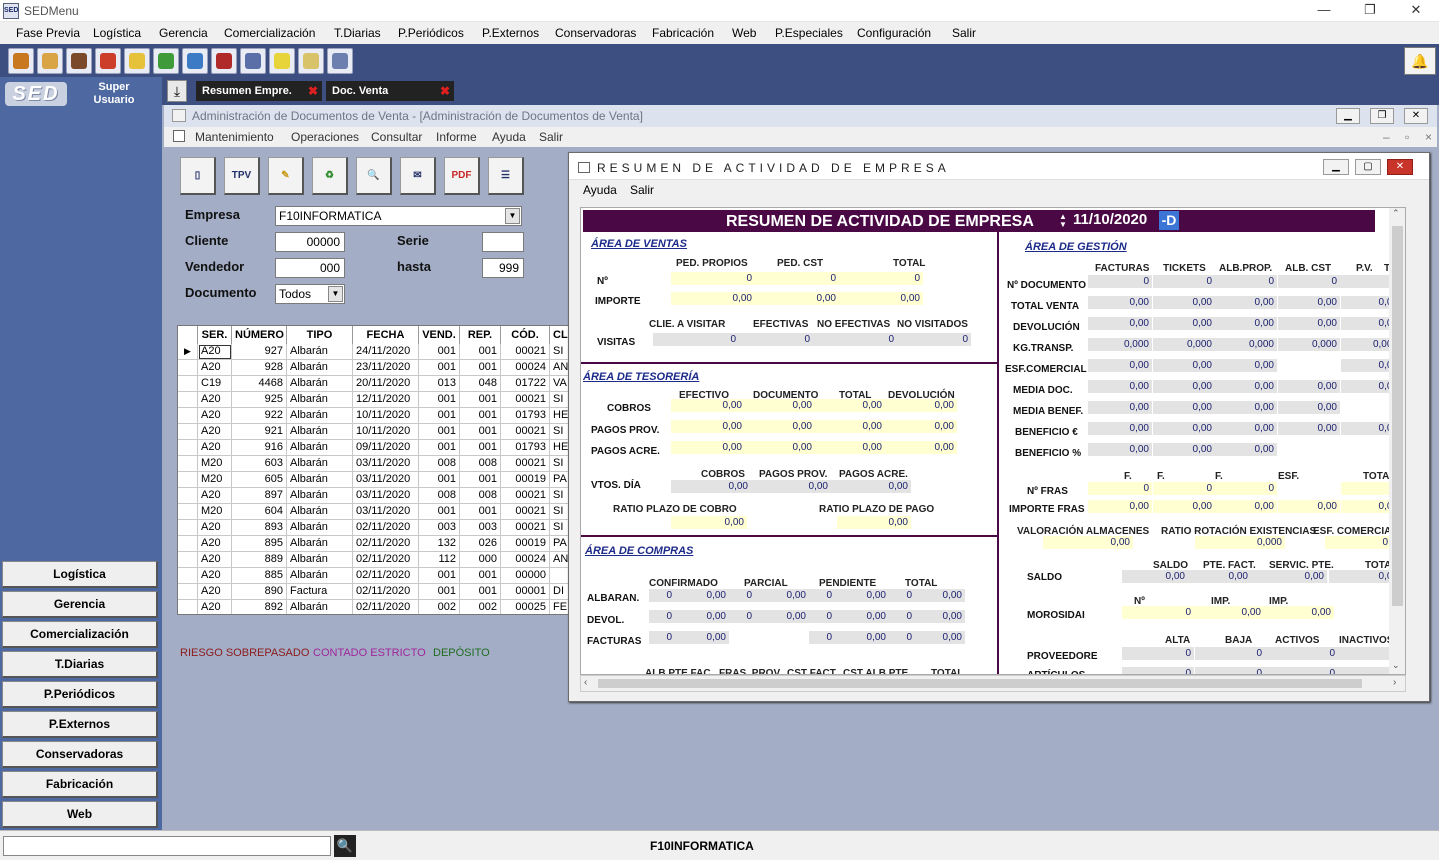 The height and width of the screenshot is (860, 1439). What do you see at coordinates (1348, 116) in the screenshot?
I see `adm-minimize-button: ▁` at bounding box center [1348, 116].